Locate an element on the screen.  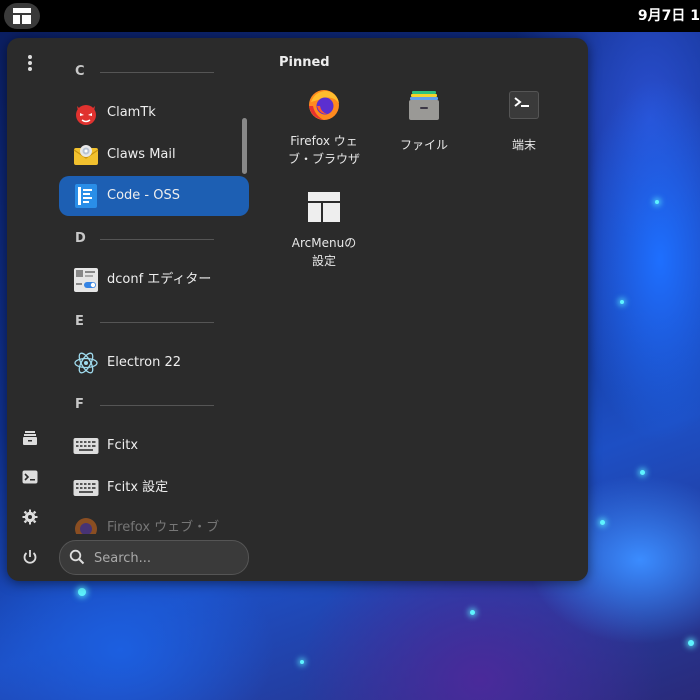
pinned-item-arcmenu-settings: ArcMenuの 設定 is located at coordinates (324, 230).